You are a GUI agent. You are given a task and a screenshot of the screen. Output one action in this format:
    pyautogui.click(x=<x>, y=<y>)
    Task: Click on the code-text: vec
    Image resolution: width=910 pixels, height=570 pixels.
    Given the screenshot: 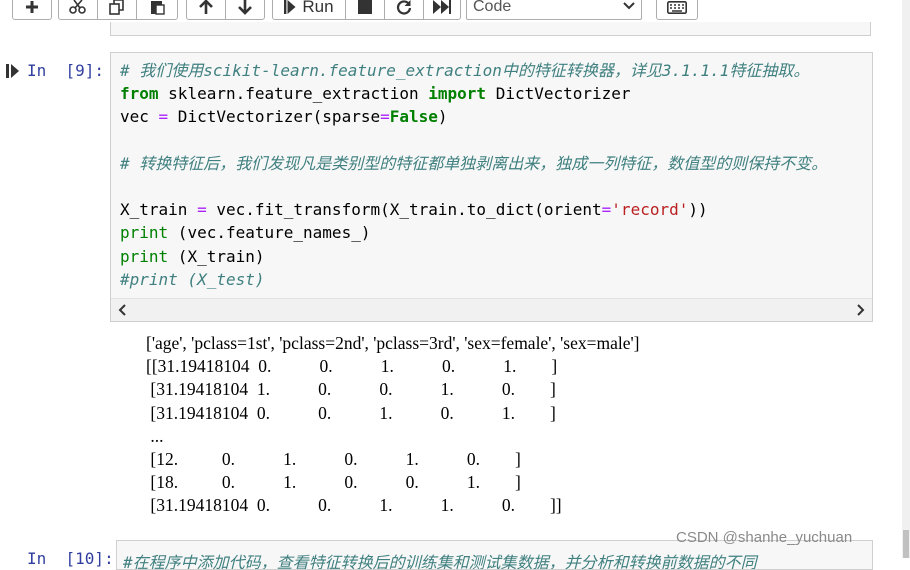 What is the action you would take?
    pyautogui.click(x=139, y=117)
    